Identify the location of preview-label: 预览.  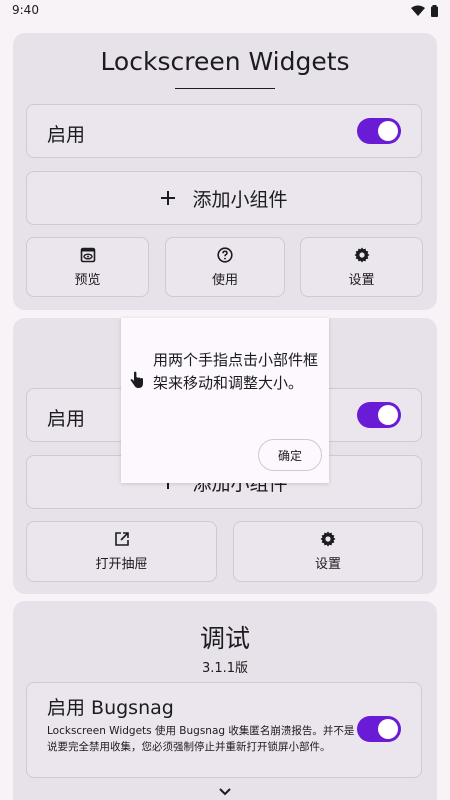
(87, 280).